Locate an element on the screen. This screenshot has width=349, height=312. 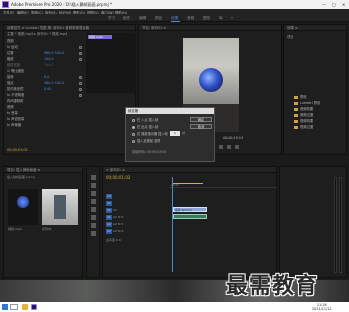
option-hold-frame-settings: 插入定格帧 选项 is located at coordinates (159, 141).